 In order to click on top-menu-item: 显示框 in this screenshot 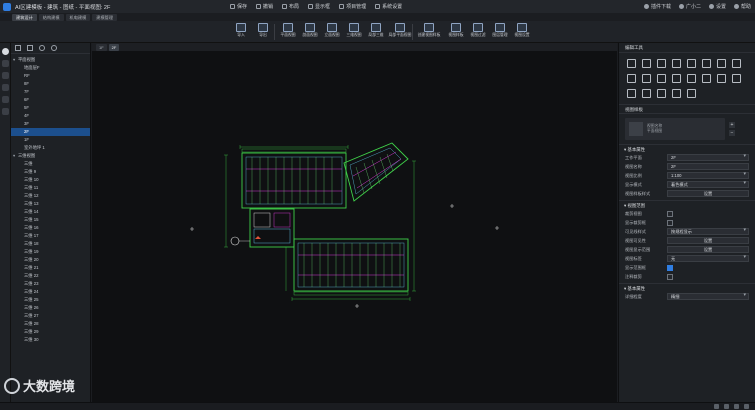, I will do `click(319, 6)`.